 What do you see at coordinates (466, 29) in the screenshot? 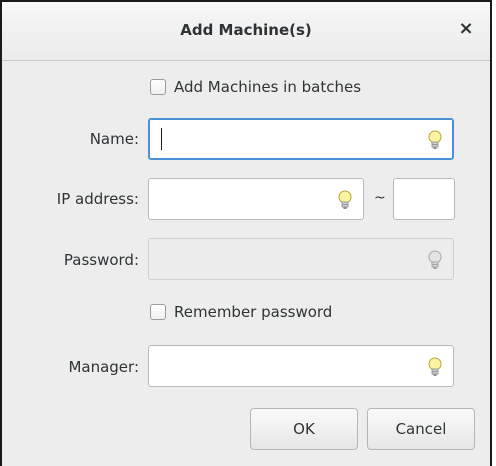
I see `close-icon: ×` at bounding box center [466, 29].